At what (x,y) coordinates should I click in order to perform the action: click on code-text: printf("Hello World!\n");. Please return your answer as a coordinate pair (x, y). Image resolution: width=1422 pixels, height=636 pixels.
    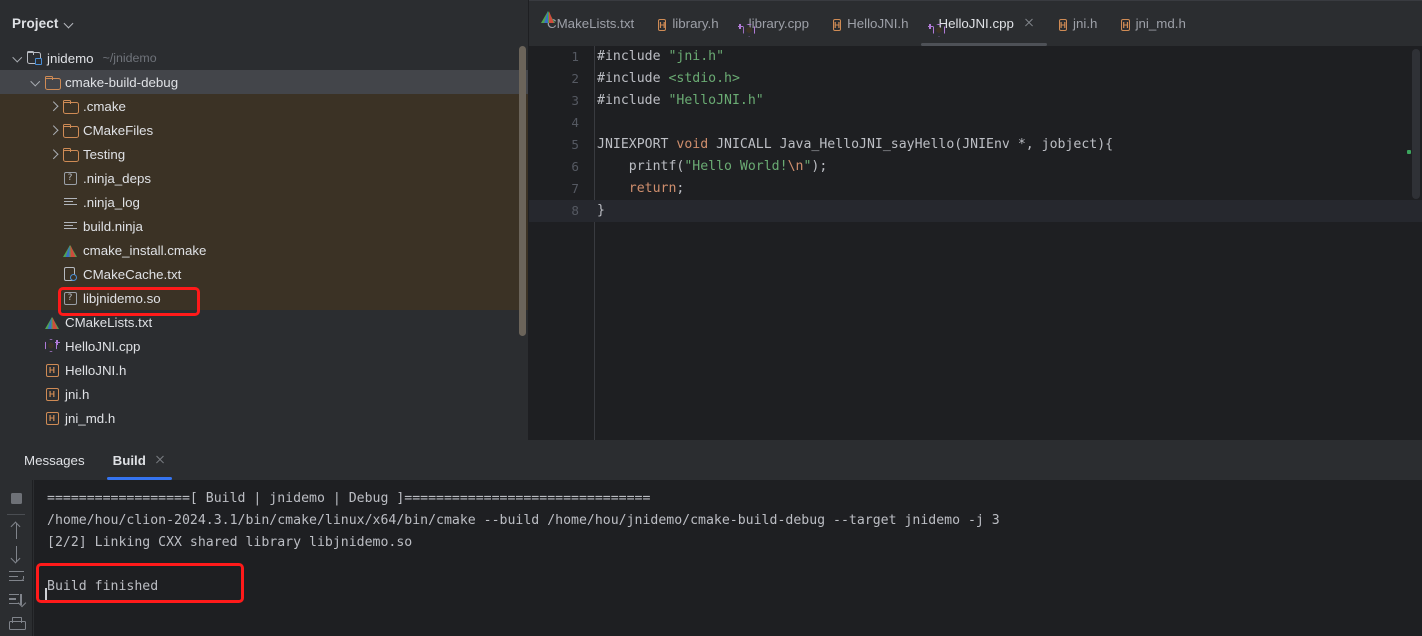
    Looking at the image, I should click on (712, 166).